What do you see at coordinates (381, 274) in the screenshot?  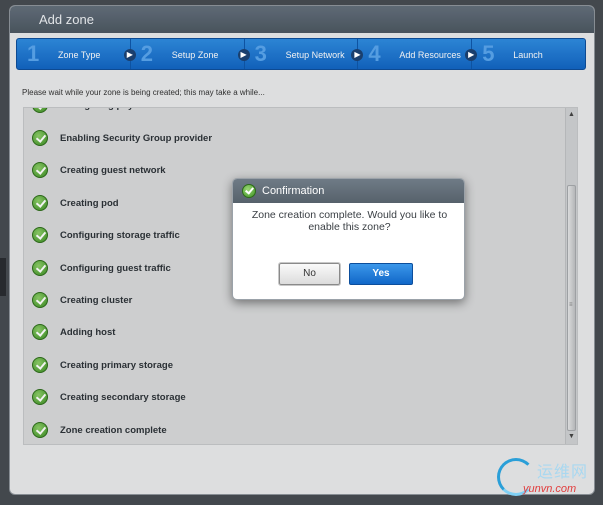 I see `yes-button: Yes` at bounding box center [381, 274].